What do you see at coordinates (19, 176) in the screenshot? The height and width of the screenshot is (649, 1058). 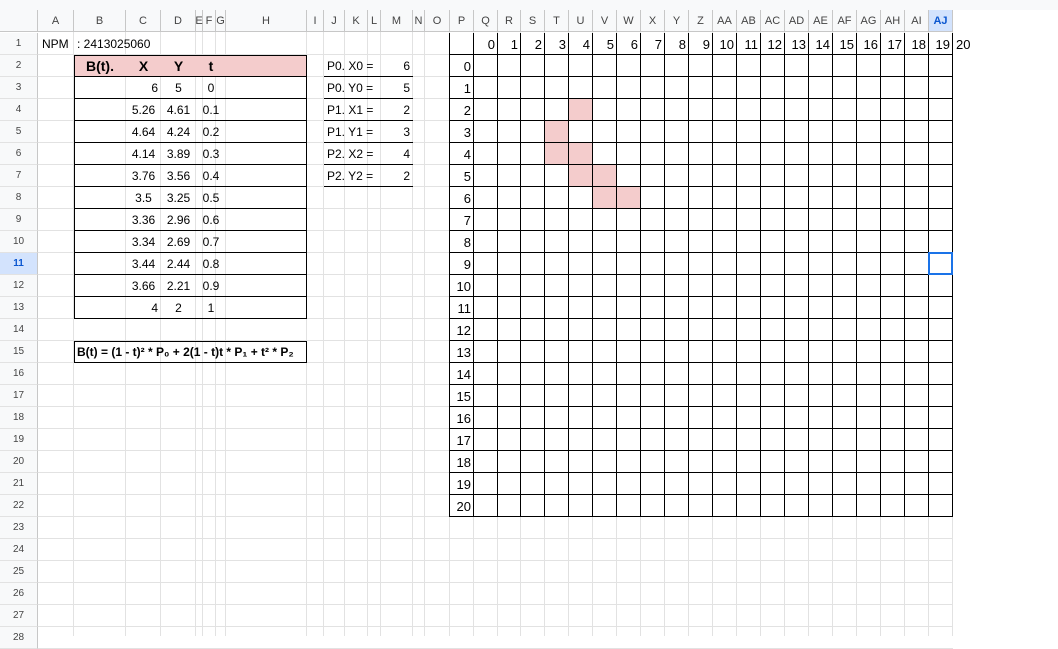 I see `row-header-7: 7` at bounding box center [19, 176].